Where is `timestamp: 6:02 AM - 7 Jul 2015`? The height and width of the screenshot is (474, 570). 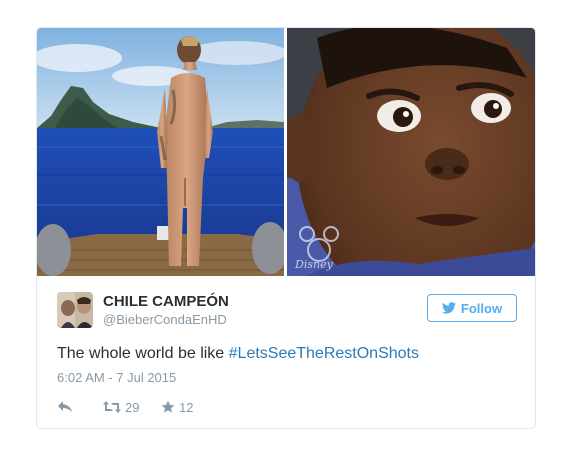
timestamp: 6:02 AM - 7 Jul 2015 is located at coordinates (116, 377).